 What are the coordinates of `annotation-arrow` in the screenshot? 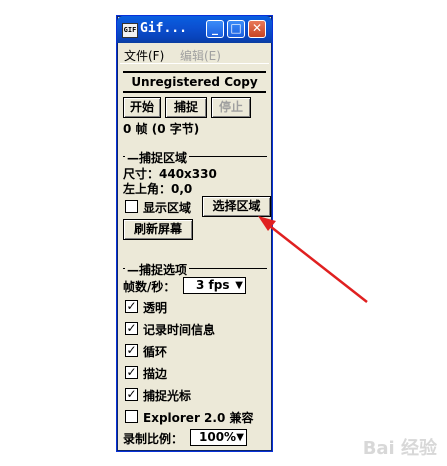 It's located at (313, 259).